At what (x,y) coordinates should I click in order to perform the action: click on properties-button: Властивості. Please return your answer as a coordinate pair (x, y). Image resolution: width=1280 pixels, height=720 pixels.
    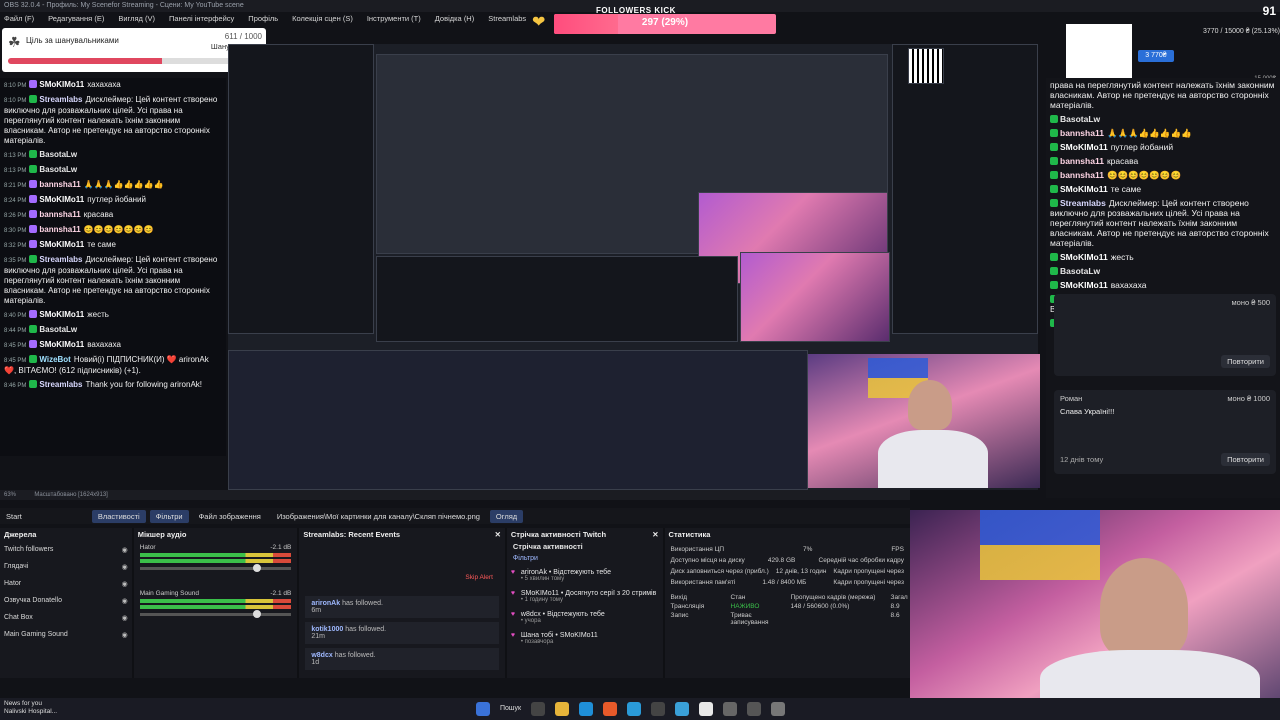
    Looking at the image, I should click on (118, 516).